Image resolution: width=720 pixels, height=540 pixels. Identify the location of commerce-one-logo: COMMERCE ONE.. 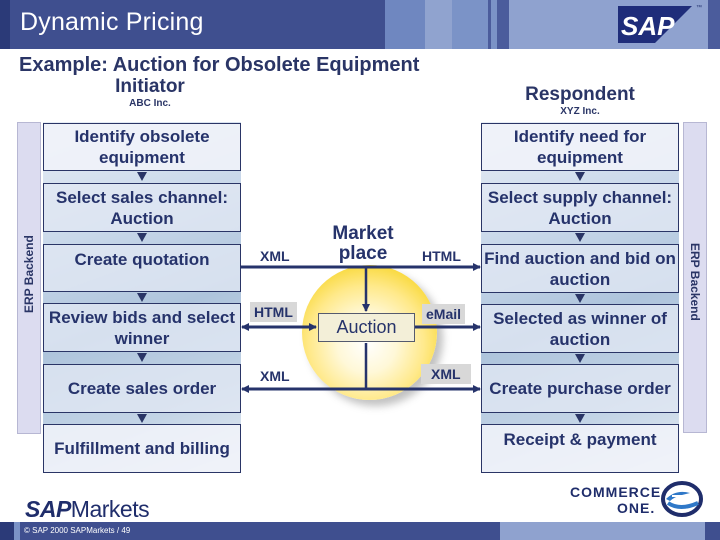
(615, 500).